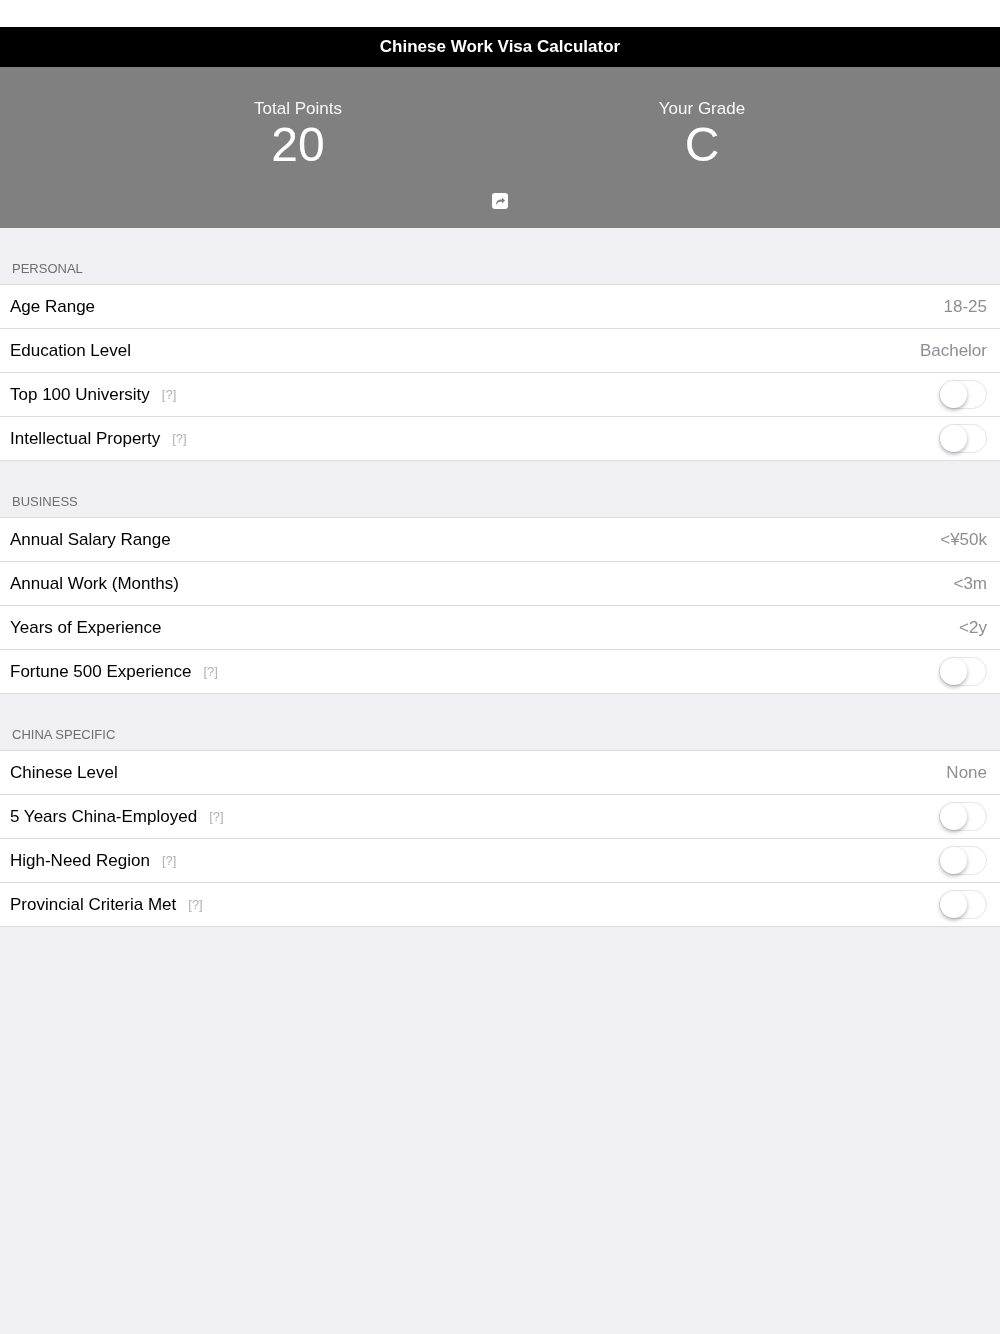 Image resolution: width=1000 pixels, height=1334 pixels. What do you see at coordinates (70, 350) in the screenshot?
I see `row-label: Education Level` at bounding box center [70, 350].